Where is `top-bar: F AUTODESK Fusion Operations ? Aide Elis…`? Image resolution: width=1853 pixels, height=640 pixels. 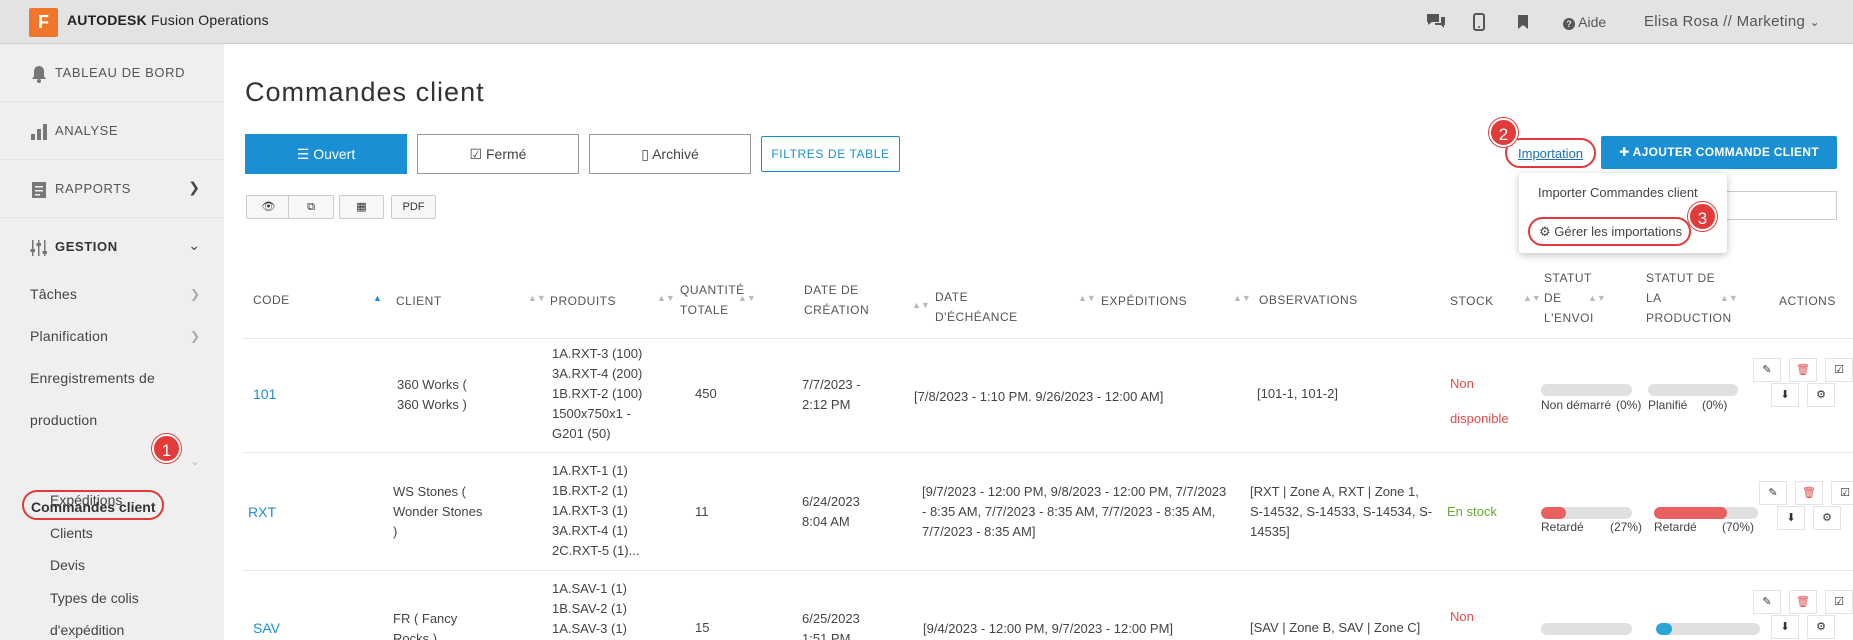 top-bar: F AUTODESK Fusion Operations ? Aide Elis… is located at coordinates (926, 22).